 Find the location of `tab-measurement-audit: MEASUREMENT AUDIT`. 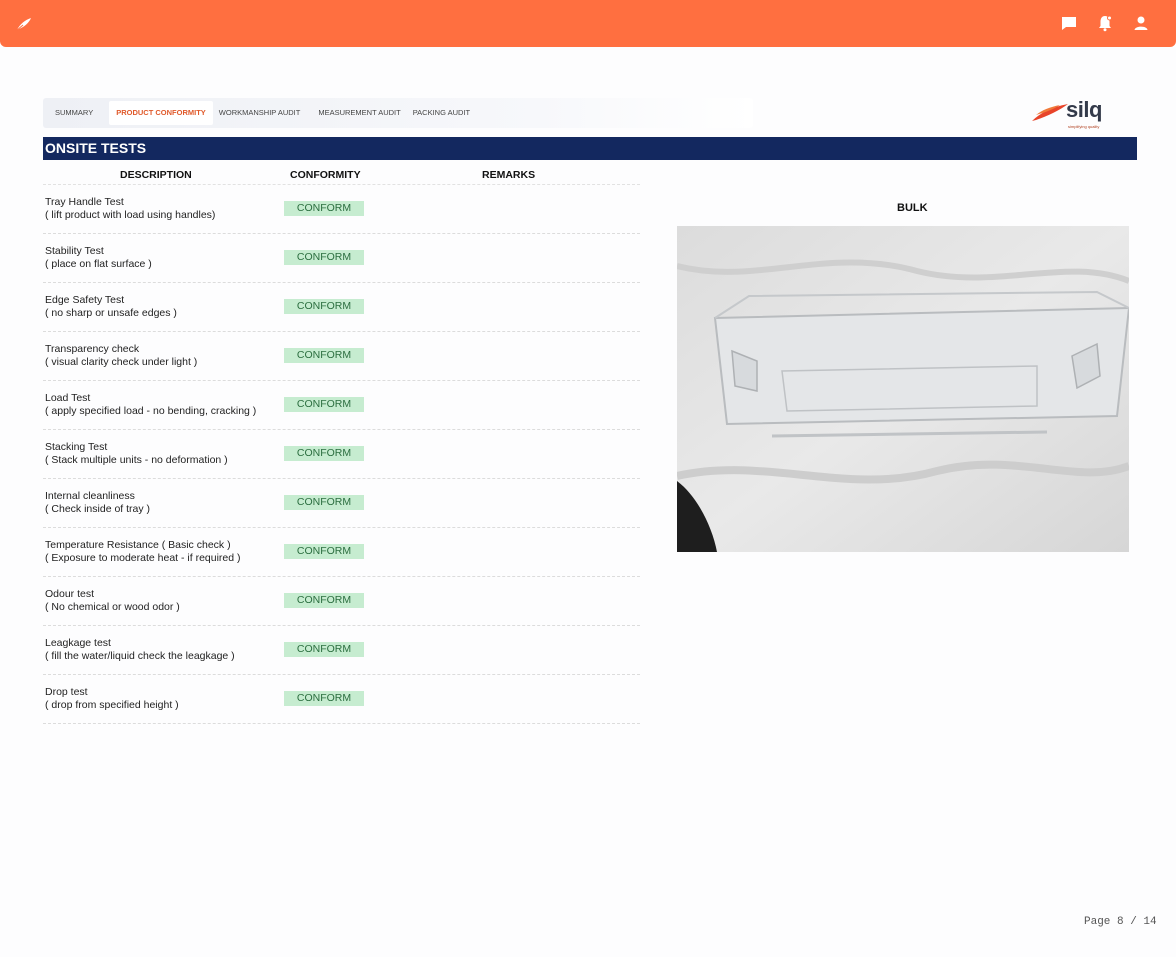

tab-measurement-audit: MEASUREMENT AUDIT is located at coordinates (359, 113).